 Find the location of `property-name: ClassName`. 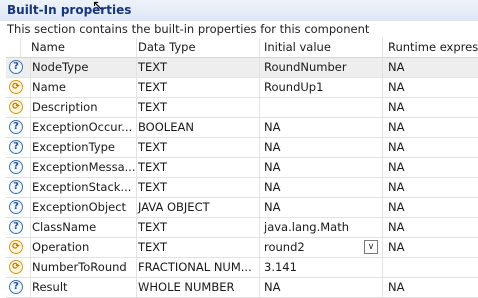

property-name: ClassName is located at coordinates (83, 227).